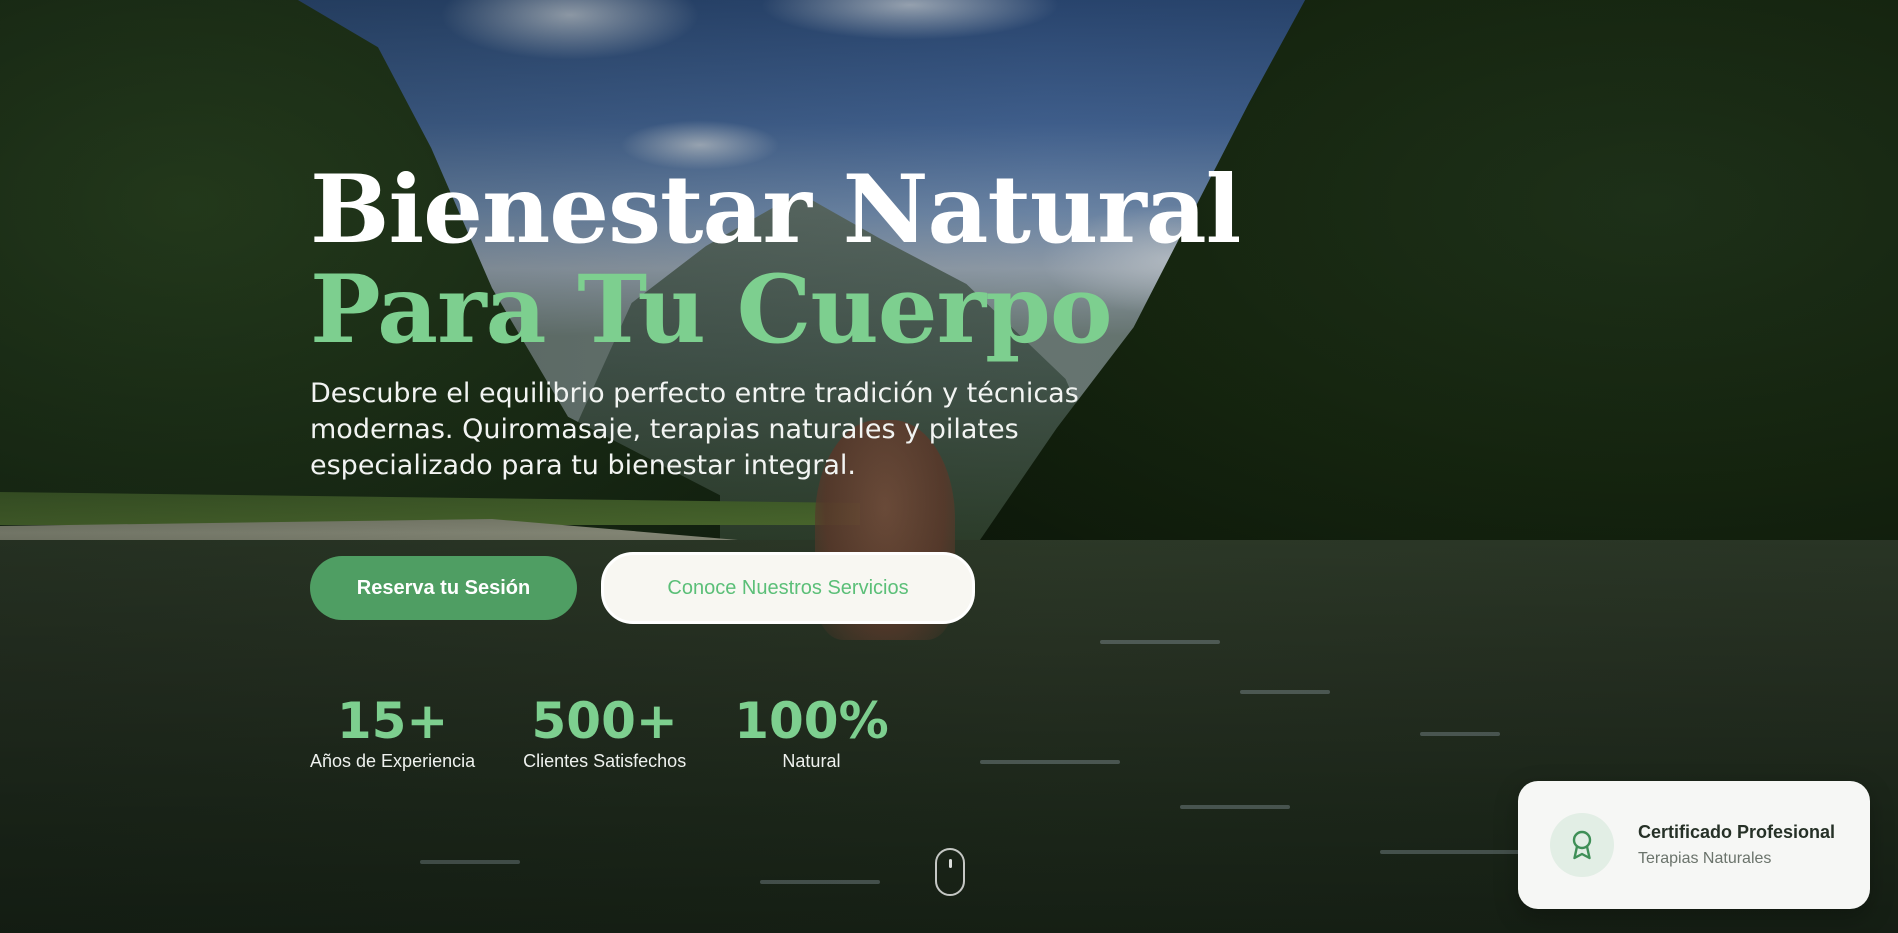 This screenshot has width=1898, height=933. What do you see at coordinates (950, 863) in the screenshot?
I see `scroll-dot` at bounding box center [950, 863].